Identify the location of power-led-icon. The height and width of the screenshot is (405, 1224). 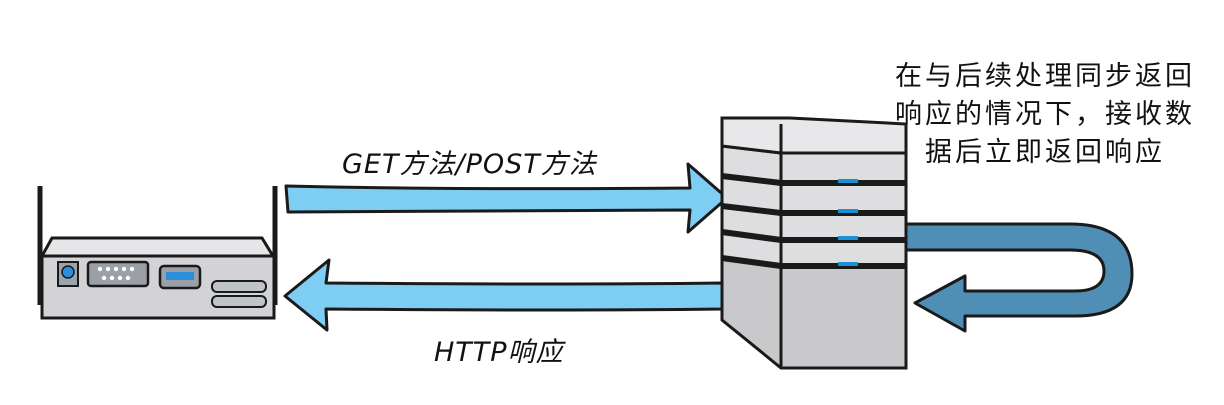
(68, 272).